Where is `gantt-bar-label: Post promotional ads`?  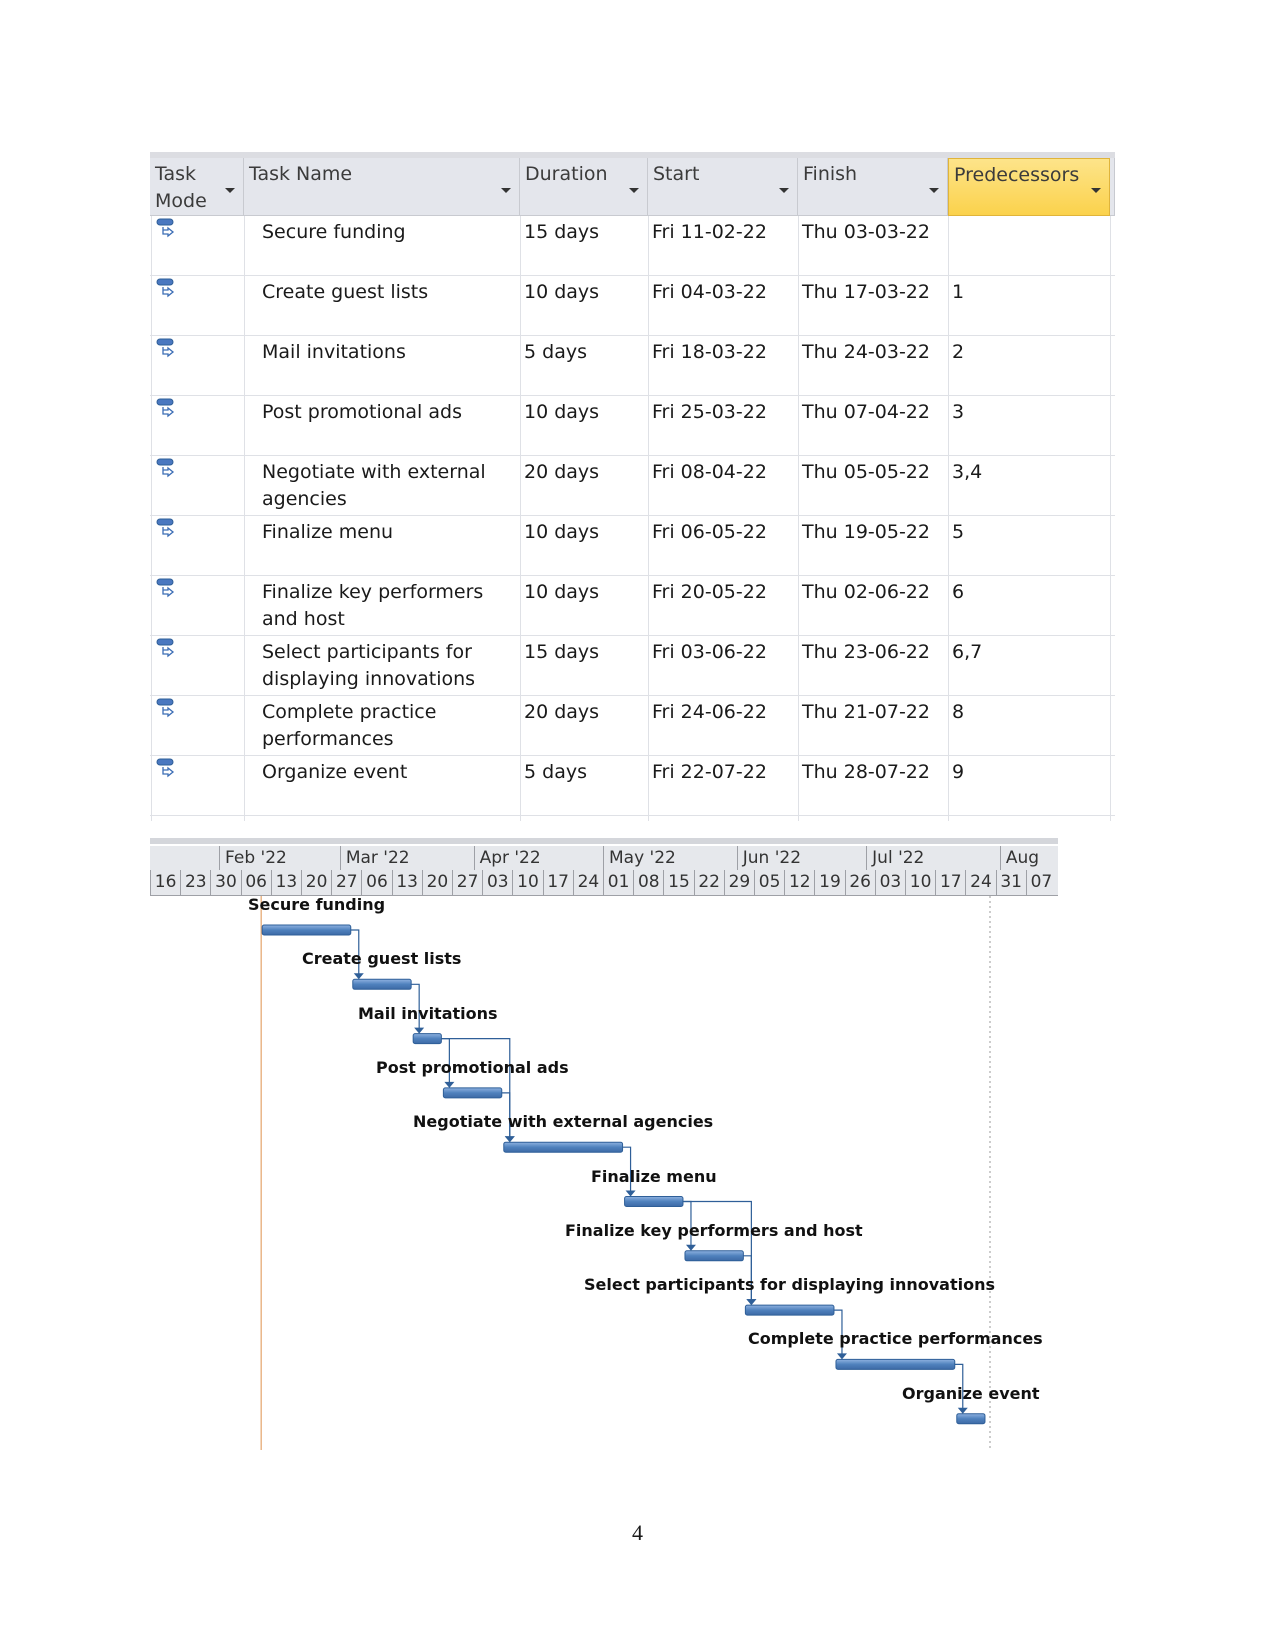
gantt-bar-label: Post promotional ads is located at coordinates (472, 1067).